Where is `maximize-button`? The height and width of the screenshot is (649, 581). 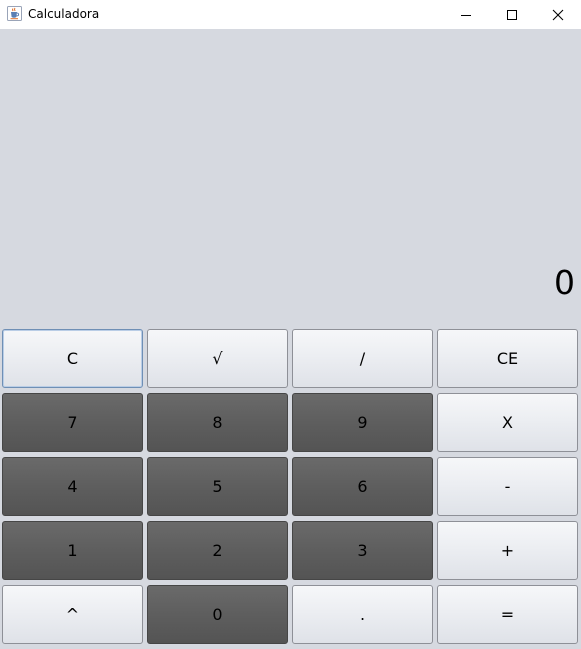 maximize-button is located at coordinates (512, 14).